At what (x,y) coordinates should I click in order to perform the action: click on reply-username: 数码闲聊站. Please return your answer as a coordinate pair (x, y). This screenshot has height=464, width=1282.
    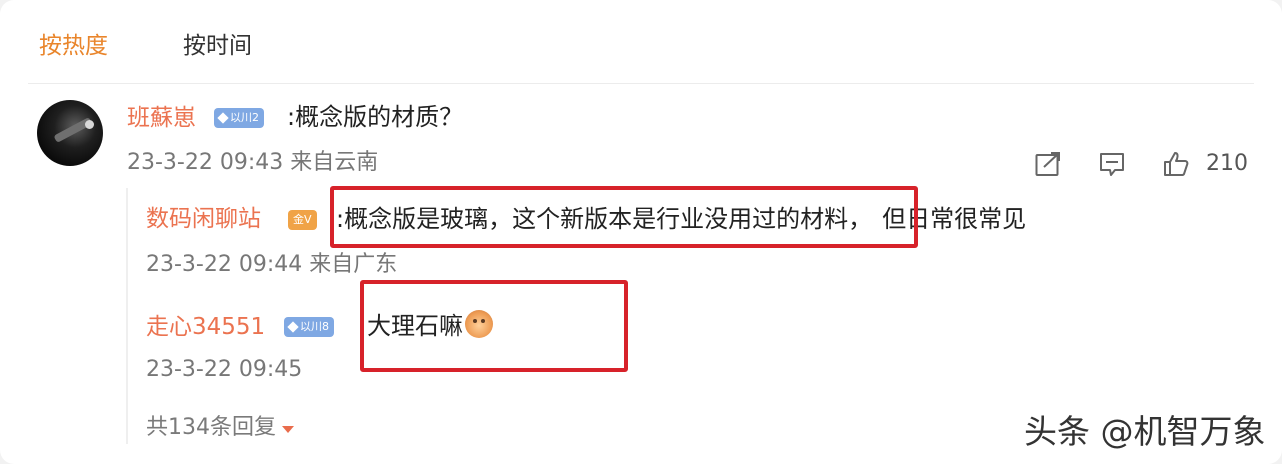
    Looking at the image, I should click on (203, 219).